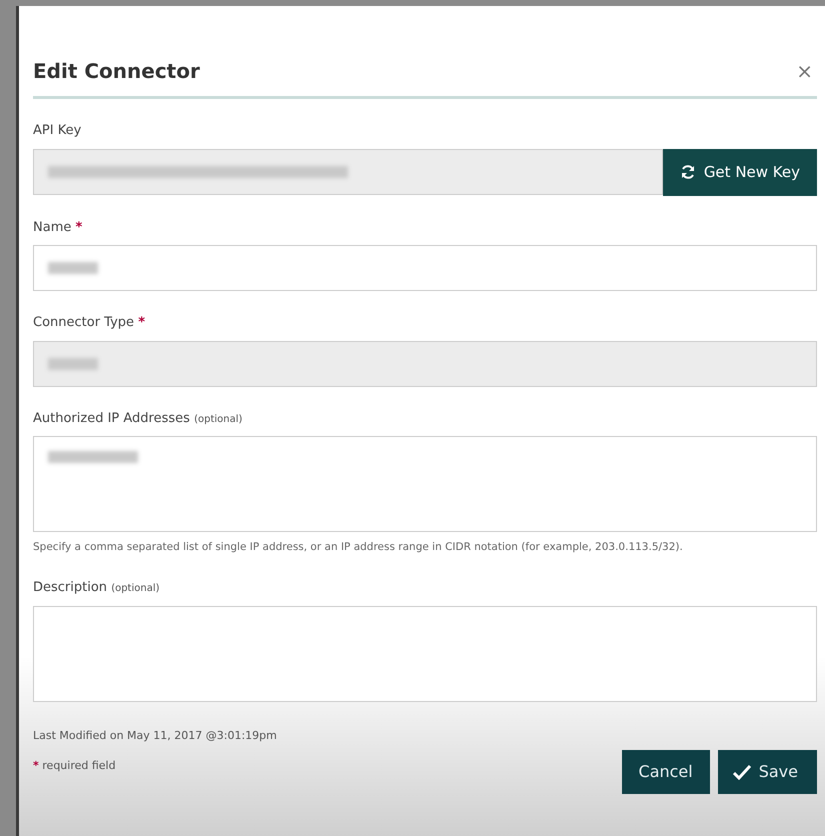  What do you see at coordinates (666, 772) in the screenshot?
I see `cancel-button: Cancel` at bounding box center [666, 772].